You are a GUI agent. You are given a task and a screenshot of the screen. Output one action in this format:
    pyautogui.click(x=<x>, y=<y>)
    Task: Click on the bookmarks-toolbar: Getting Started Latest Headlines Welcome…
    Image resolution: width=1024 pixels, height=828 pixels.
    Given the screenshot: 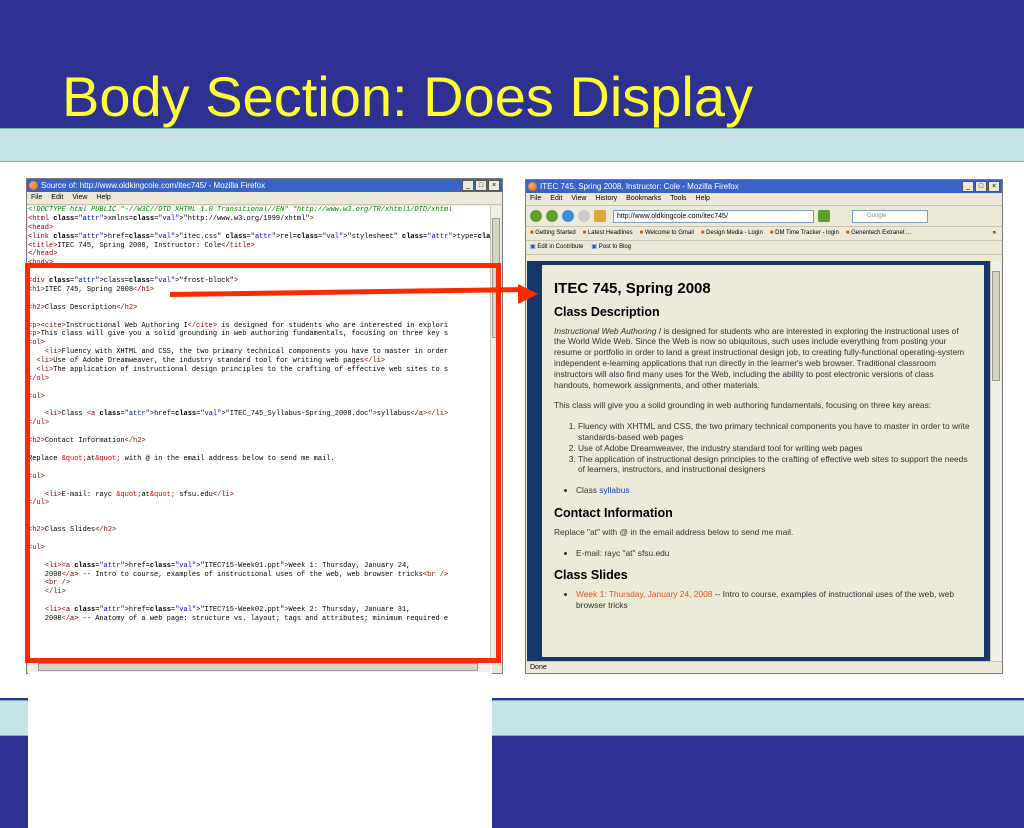 What is the action you would take?
    pyautogui.click(x=764, y=234)
    